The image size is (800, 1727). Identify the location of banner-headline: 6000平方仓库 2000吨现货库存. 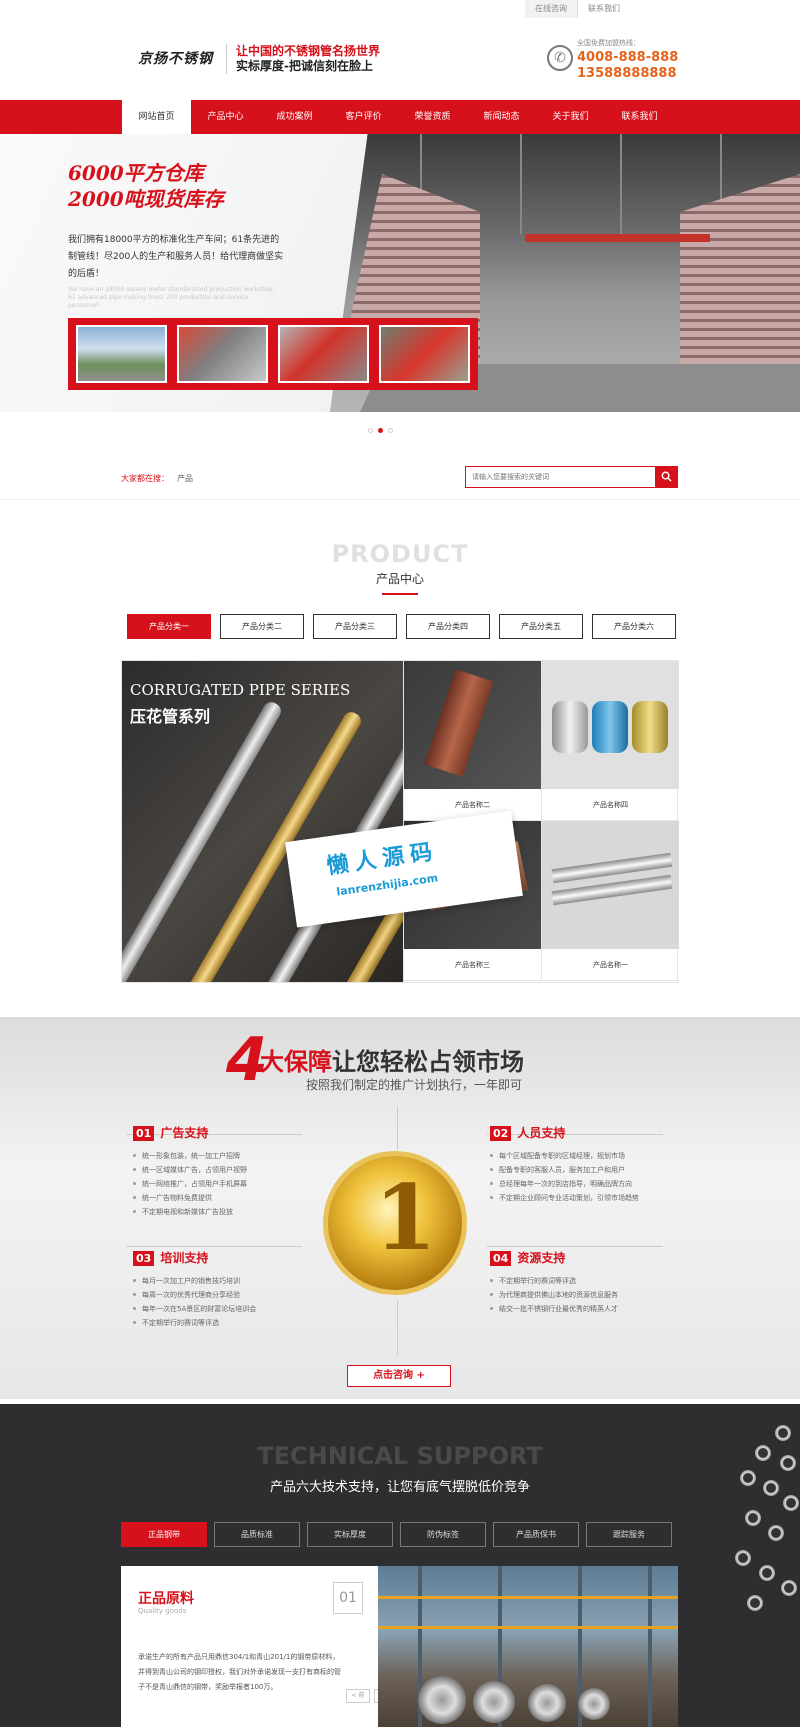
(146, 186).